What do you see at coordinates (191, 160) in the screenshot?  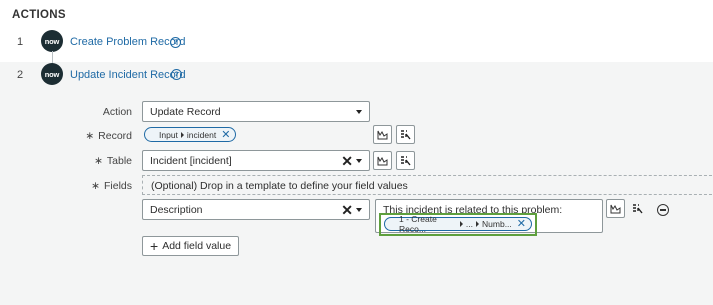 I see `table-select-value: Incident [incident]` at bounding box center [191, 160].